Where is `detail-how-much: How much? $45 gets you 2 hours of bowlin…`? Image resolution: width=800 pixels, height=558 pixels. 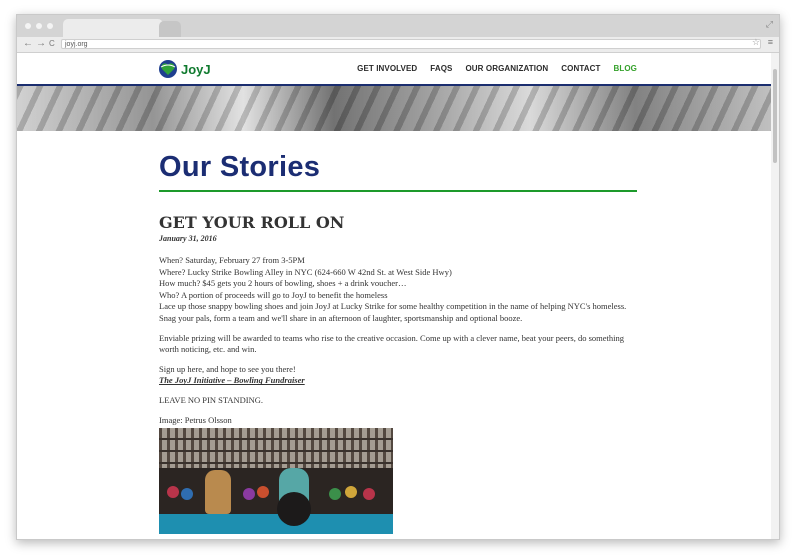 detail-how-much: How much? $45 gets you 2 hours of bowlin… is located at coordinates (283, 283).